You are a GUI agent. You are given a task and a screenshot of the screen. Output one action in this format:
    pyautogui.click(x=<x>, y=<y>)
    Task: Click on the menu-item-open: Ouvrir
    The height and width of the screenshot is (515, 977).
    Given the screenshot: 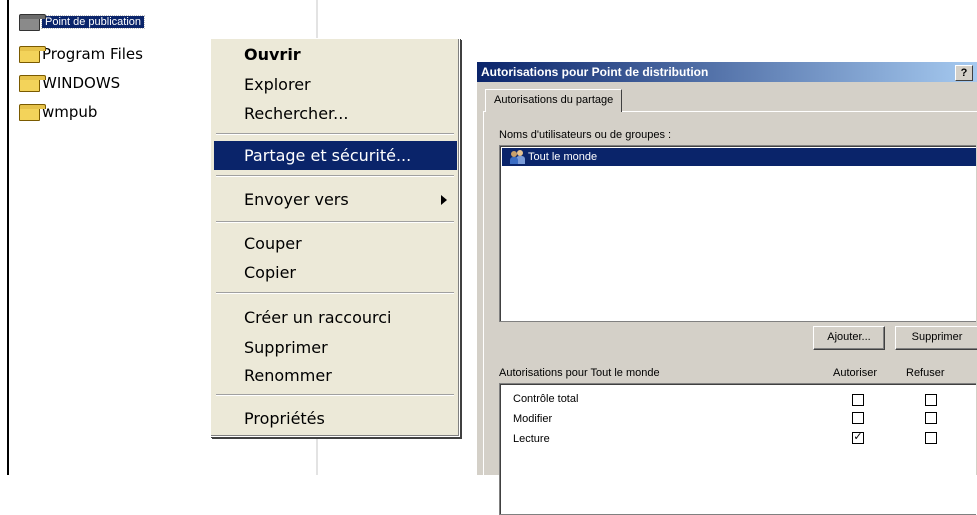 What is the action you would take?
    pyautogui.click(x=335, y=54)
    